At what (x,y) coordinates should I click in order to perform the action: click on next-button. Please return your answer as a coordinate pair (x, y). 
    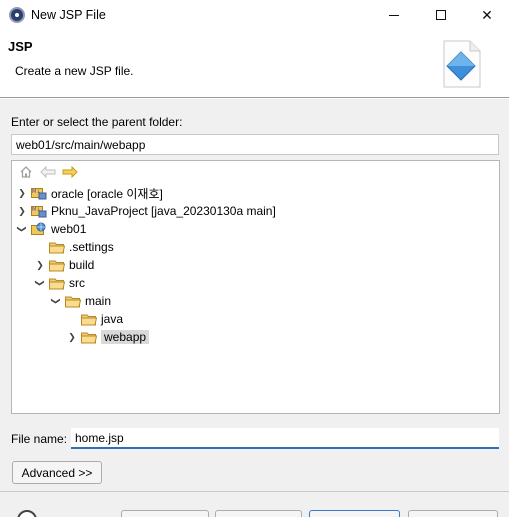
    Looking at the image, I should click on (258, 513).